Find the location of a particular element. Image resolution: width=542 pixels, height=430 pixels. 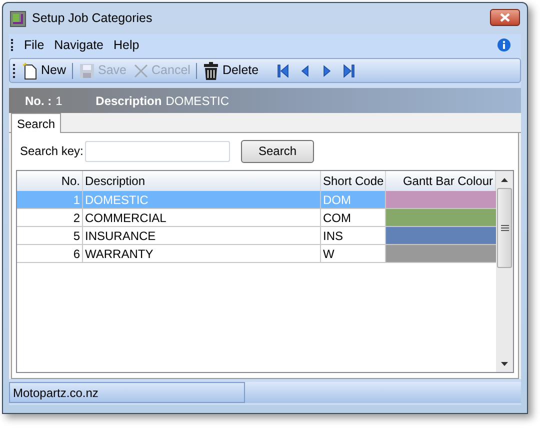

new-document-icon is located at coordinates (30, 71).